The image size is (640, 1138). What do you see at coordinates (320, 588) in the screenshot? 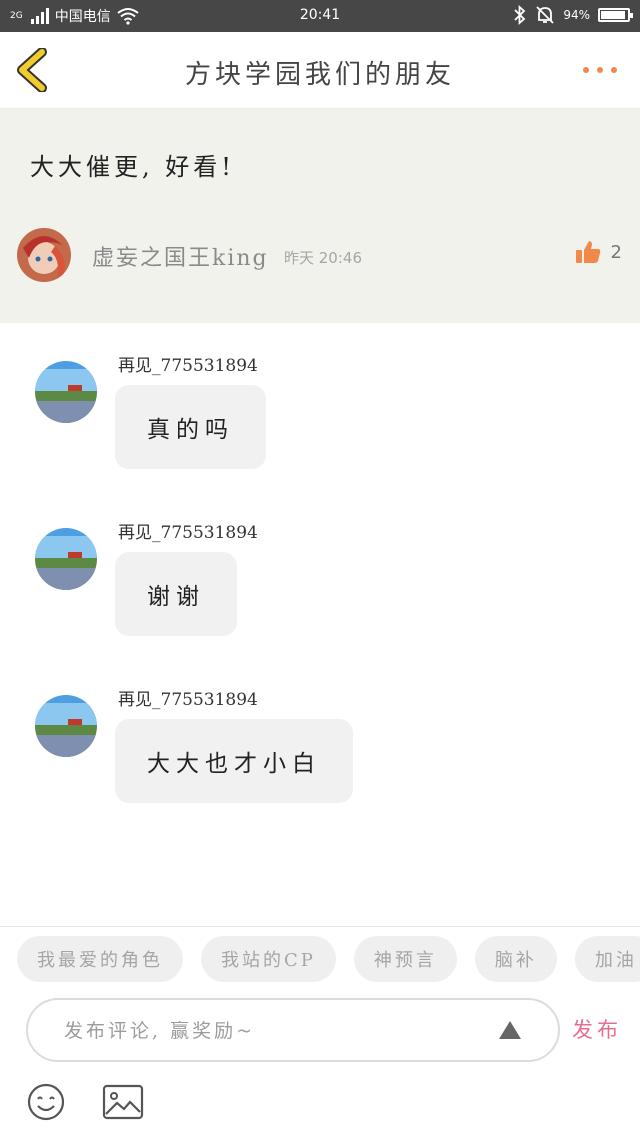
I see `reply-item: 再见_775531894 谢谢` at bounding box center [320, 588].